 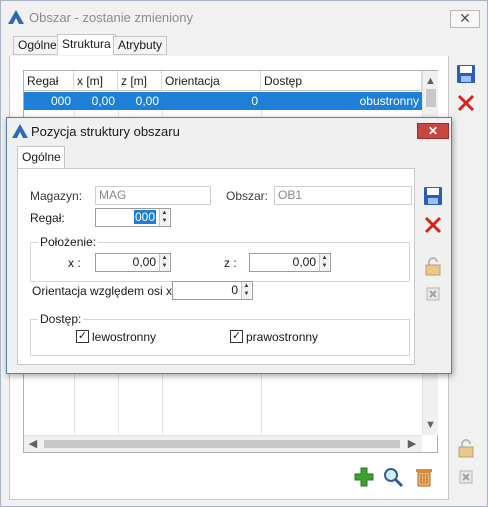 I want to click on z-value: 0,00, so click(x=304, y=262).